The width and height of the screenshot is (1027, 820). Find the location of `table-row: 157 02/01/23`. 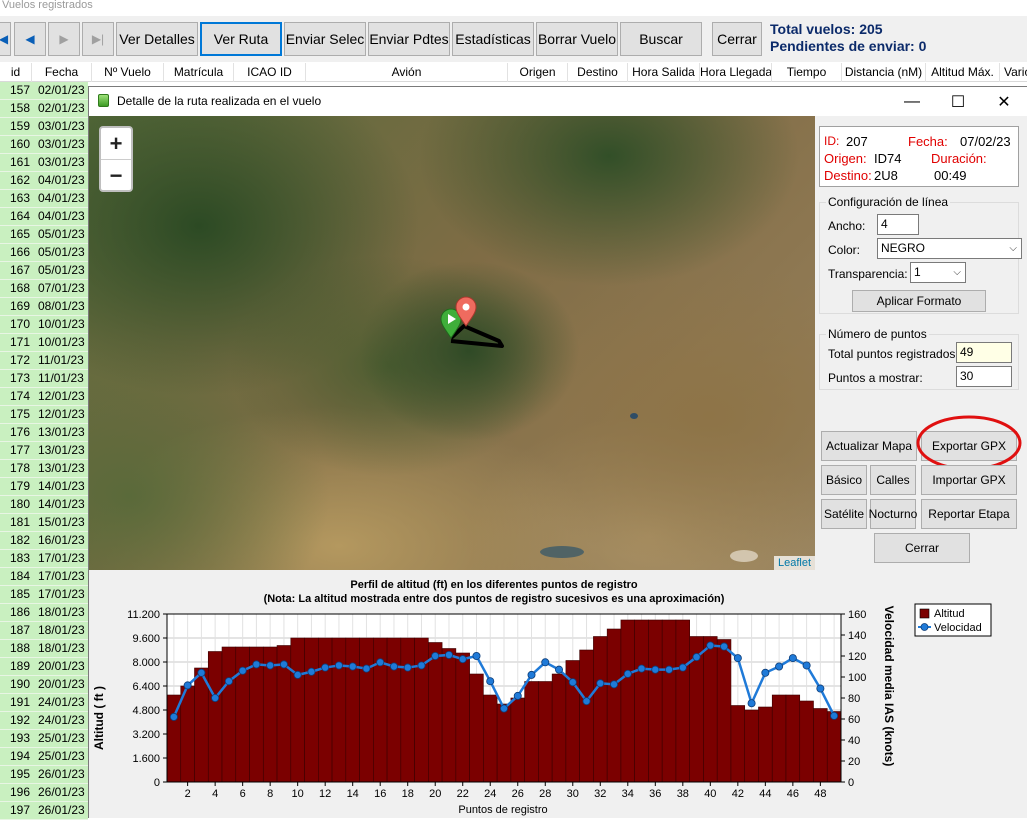

table-row: 157 02/01/23 is located at coordinates (44, 91).